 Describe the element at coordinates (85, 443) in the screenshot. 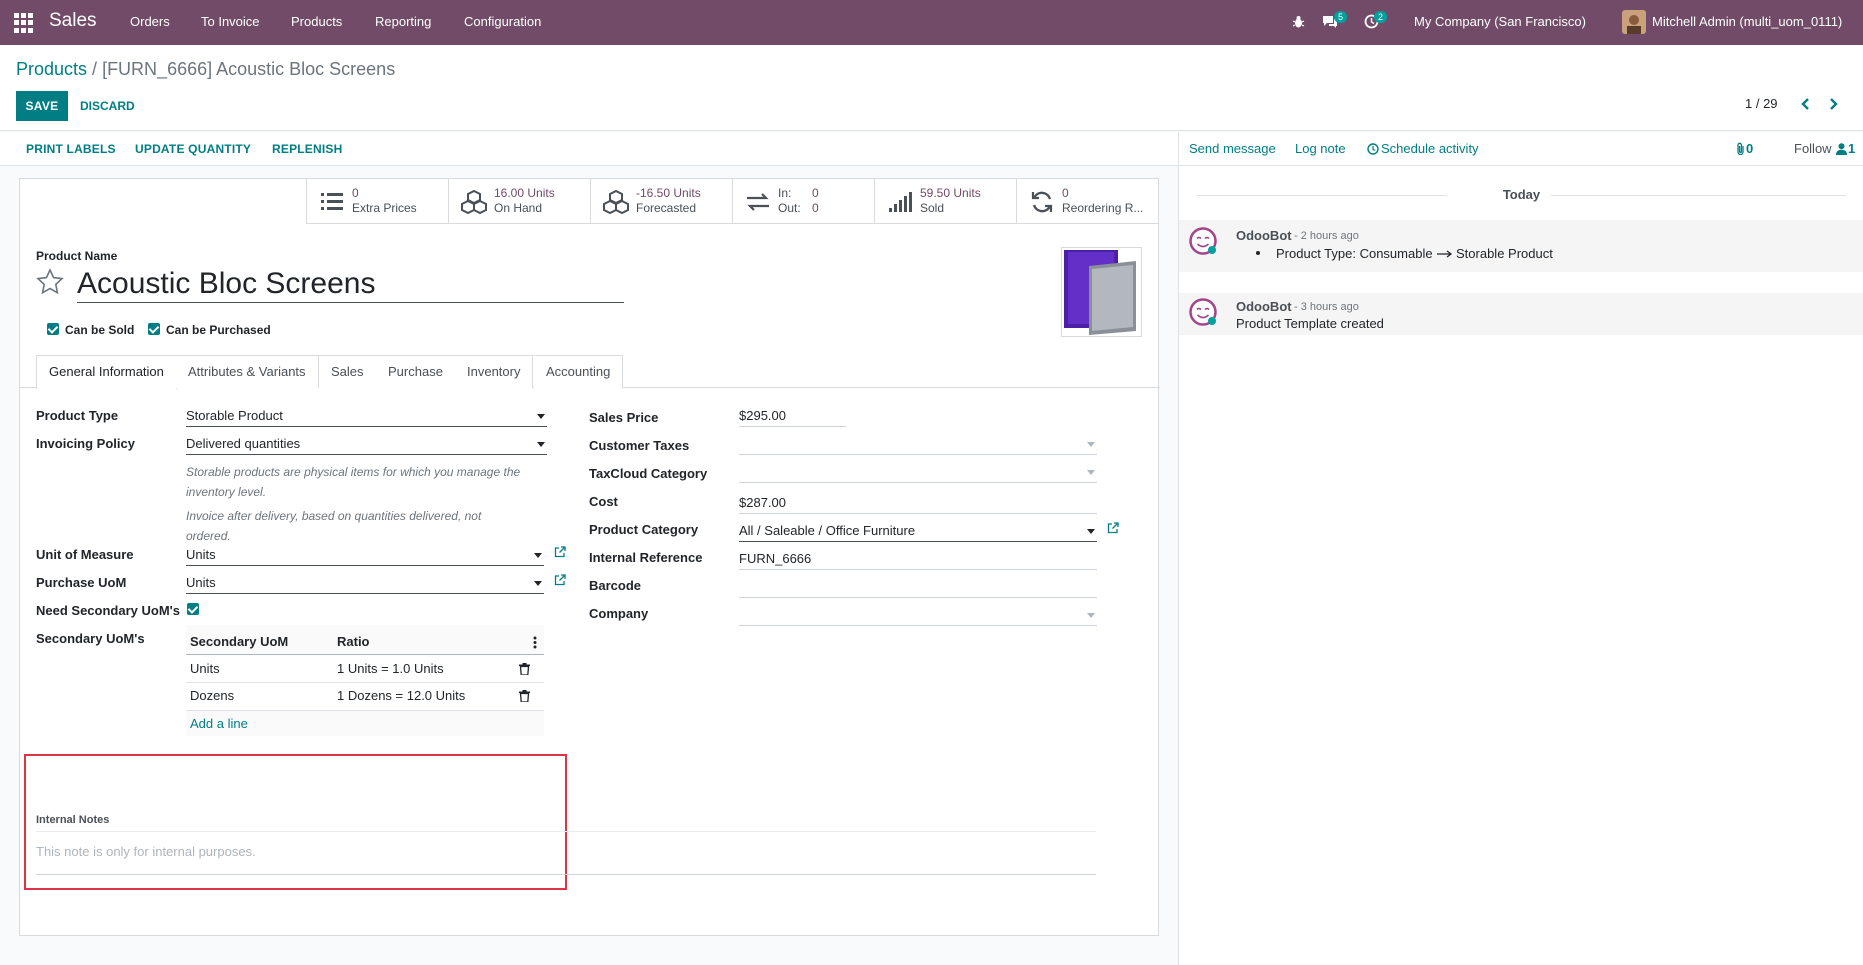

I see `invoicing-policy-label: Invoicing Policy` at that location.